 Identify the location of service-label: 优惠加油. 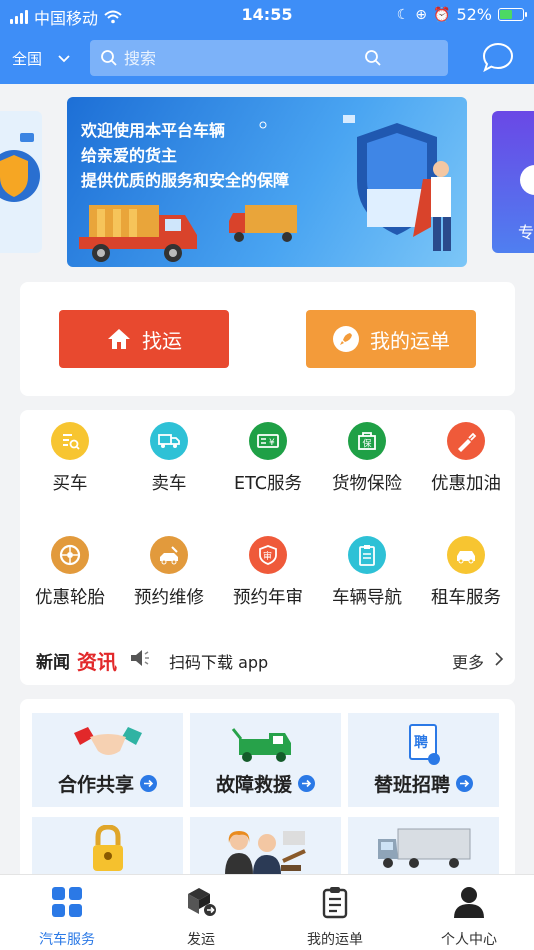
(466, 484).